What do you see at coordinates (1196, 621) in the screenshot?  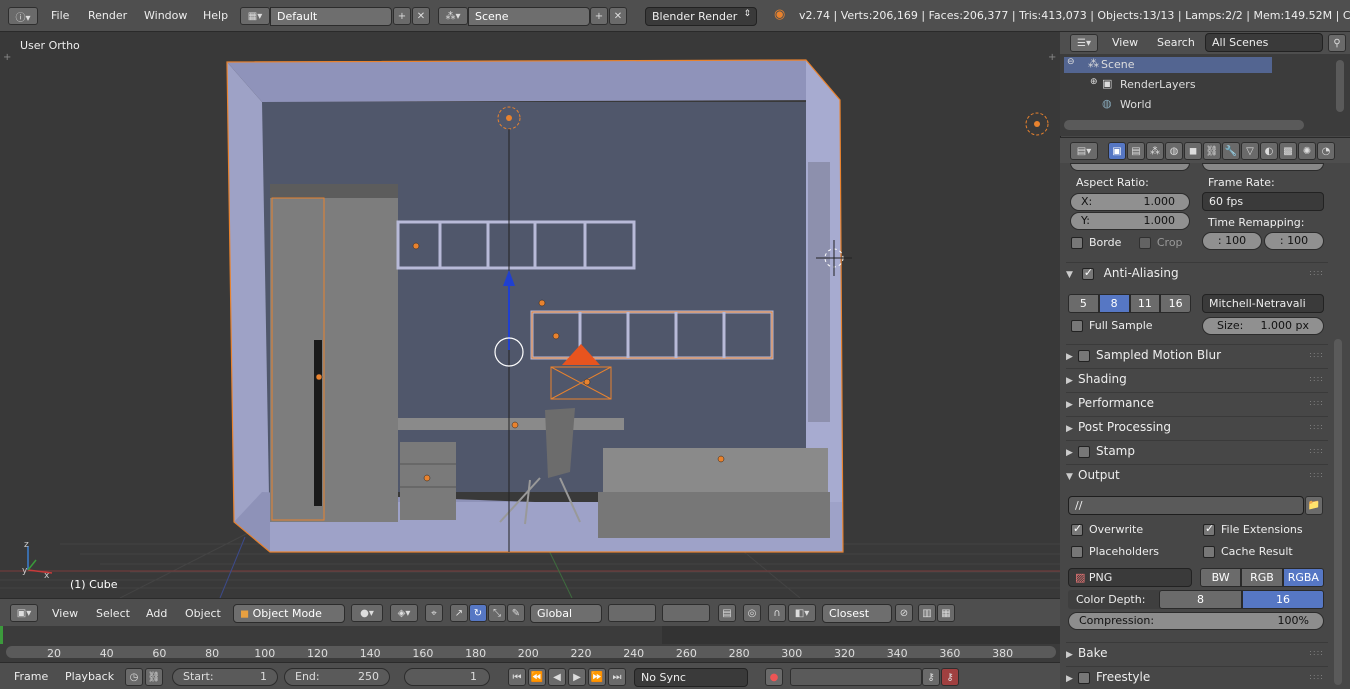 I see `compression-slider: Compression: 100%` at bounding box center [1196, 621].